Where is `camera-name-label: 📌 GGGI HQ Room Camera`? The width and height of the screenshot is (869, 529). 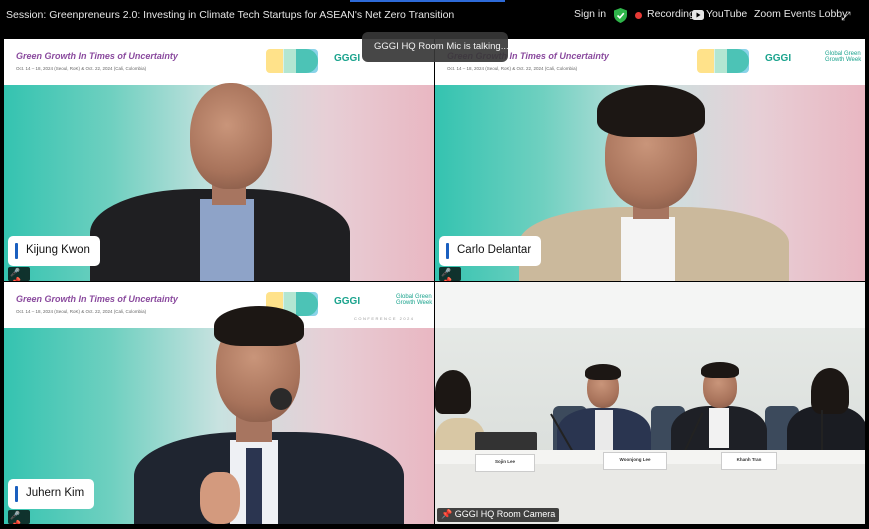
camera-name-label: 📌 GGGI HQ Room Camera is located at coordinates (498, 515).